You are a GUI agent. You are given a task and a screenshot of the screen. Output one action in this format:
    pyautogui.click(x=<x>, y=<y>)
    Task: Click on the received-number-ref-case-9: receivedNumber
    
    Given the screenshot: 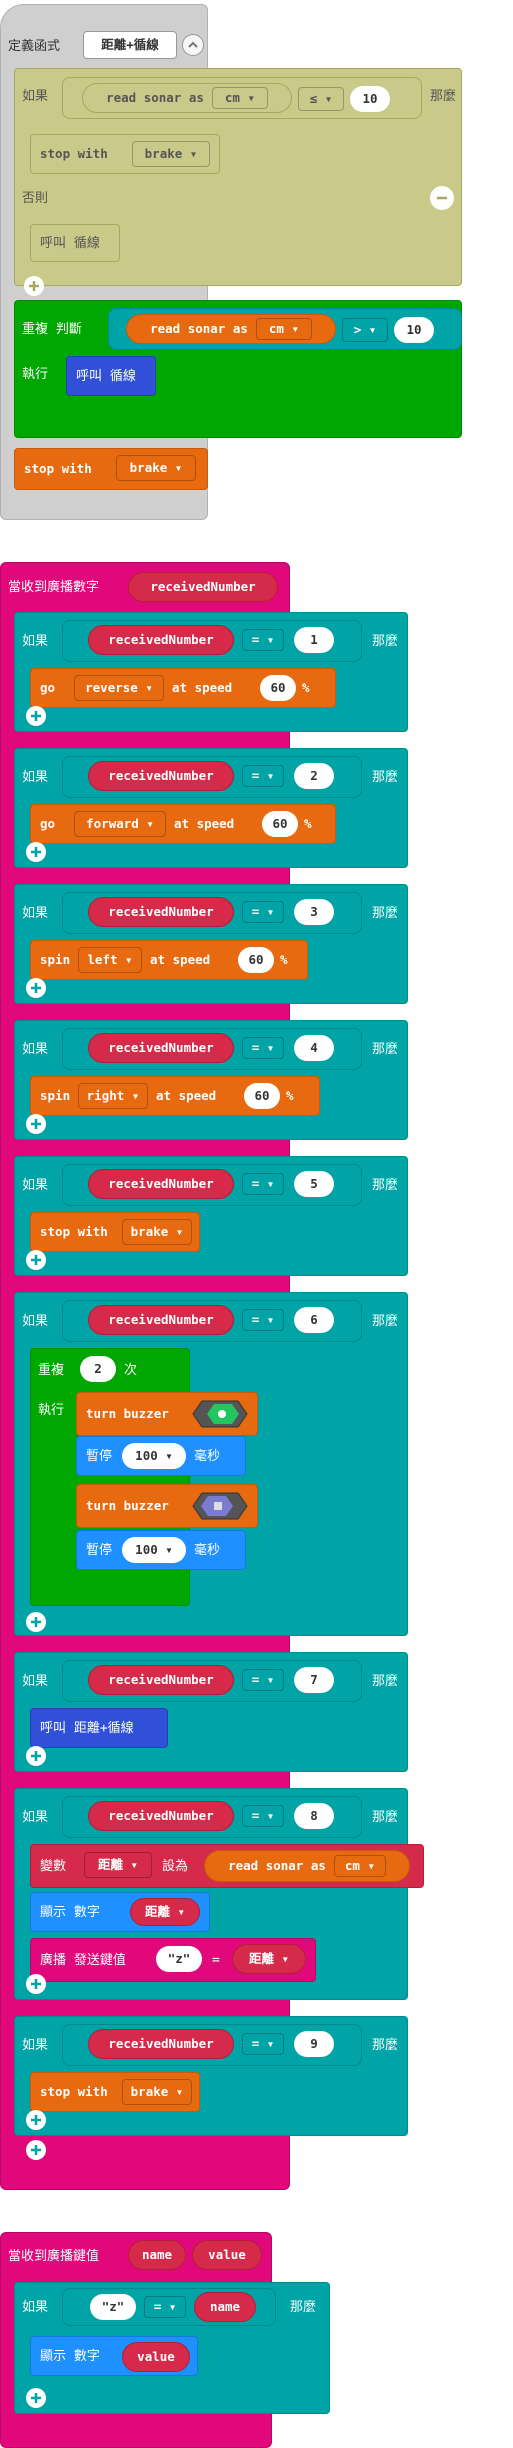 What is the action you would take?
    pyautogui.click(x=161, y=2044)
    